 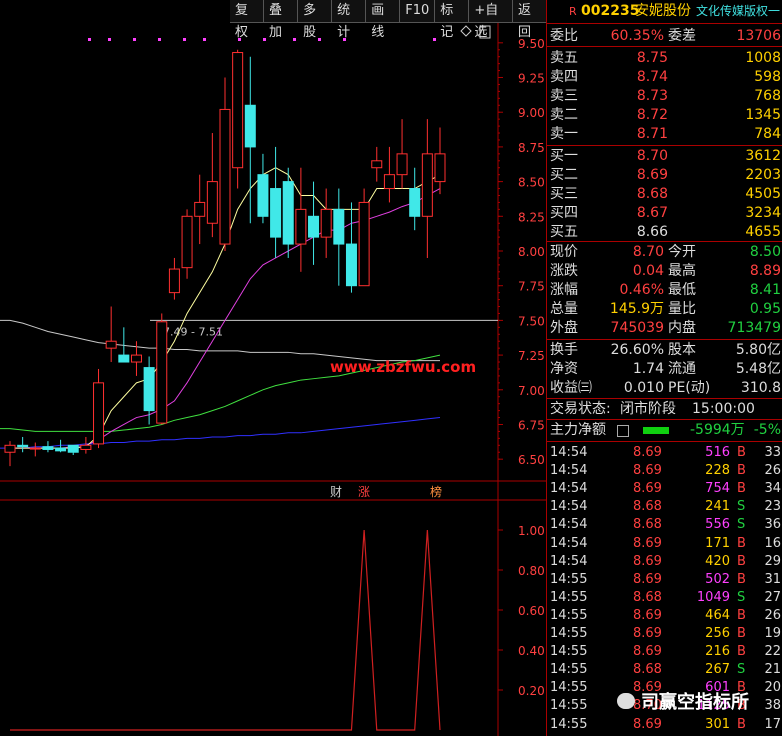 What do you see at coordinates (531, 217) in the screenshot?
I see `price-tick-label: 8.25` at bounding box center [531, 217].